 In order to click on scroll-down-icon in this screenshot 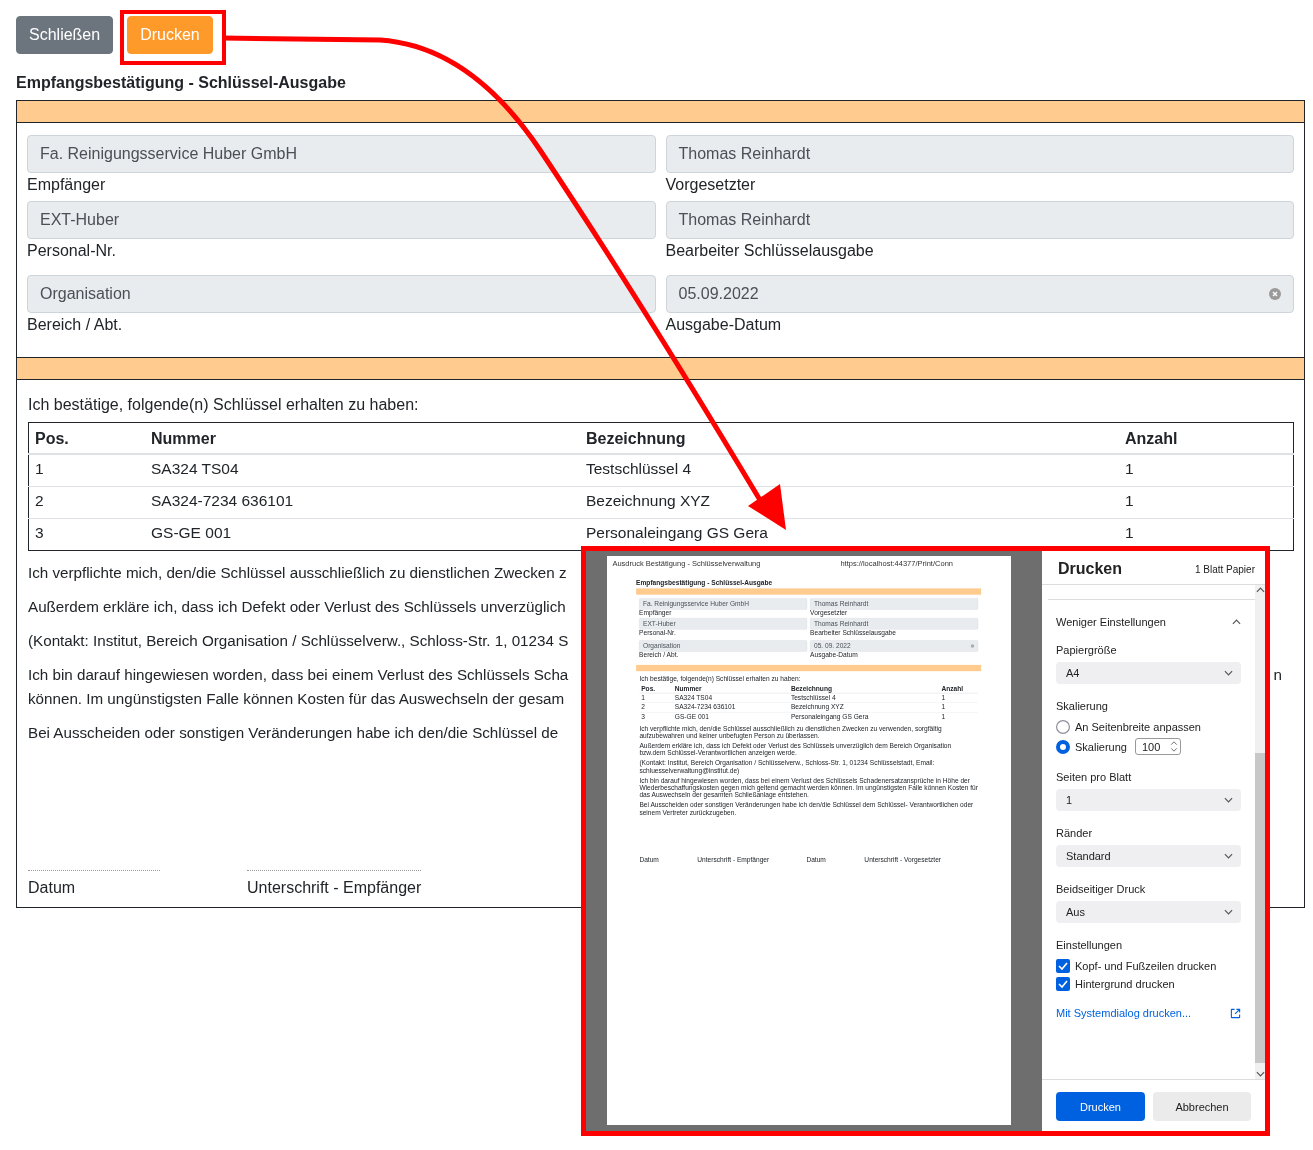, I will do `click(1260, 1074)`.